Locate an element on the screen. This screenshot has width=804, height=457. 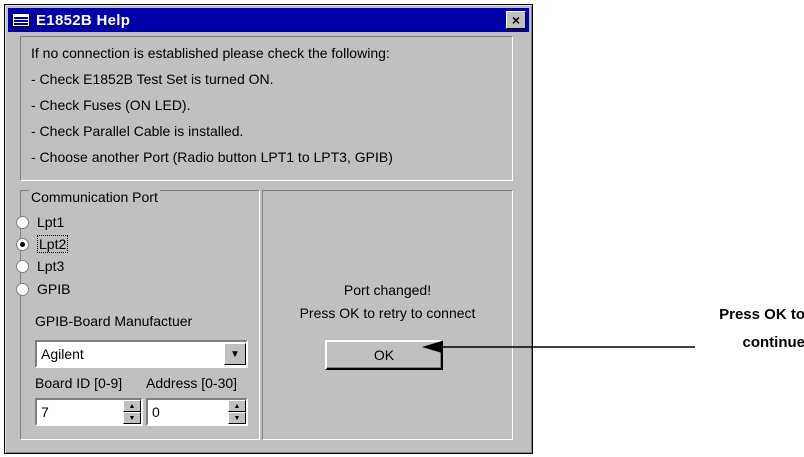
callout-arrow is located at coordinates (558, 347).